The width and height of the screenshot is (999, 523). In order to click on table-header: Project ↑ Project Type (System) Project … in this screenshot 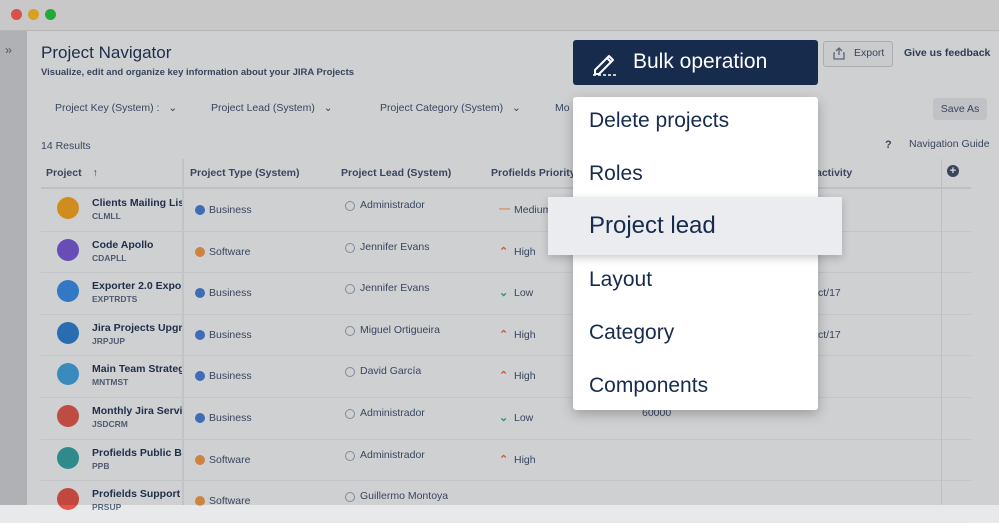, I will do `click(506, 174)`.